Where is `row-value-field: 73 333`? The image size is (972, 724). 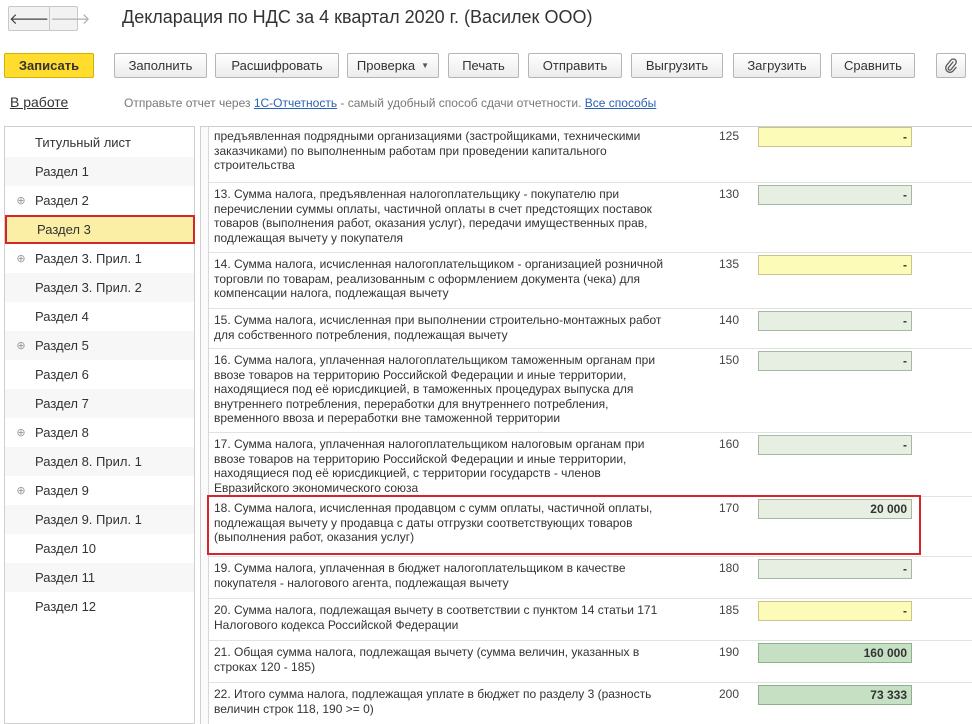
row-value-field: 73 333 is located at coordinates (835, 695).